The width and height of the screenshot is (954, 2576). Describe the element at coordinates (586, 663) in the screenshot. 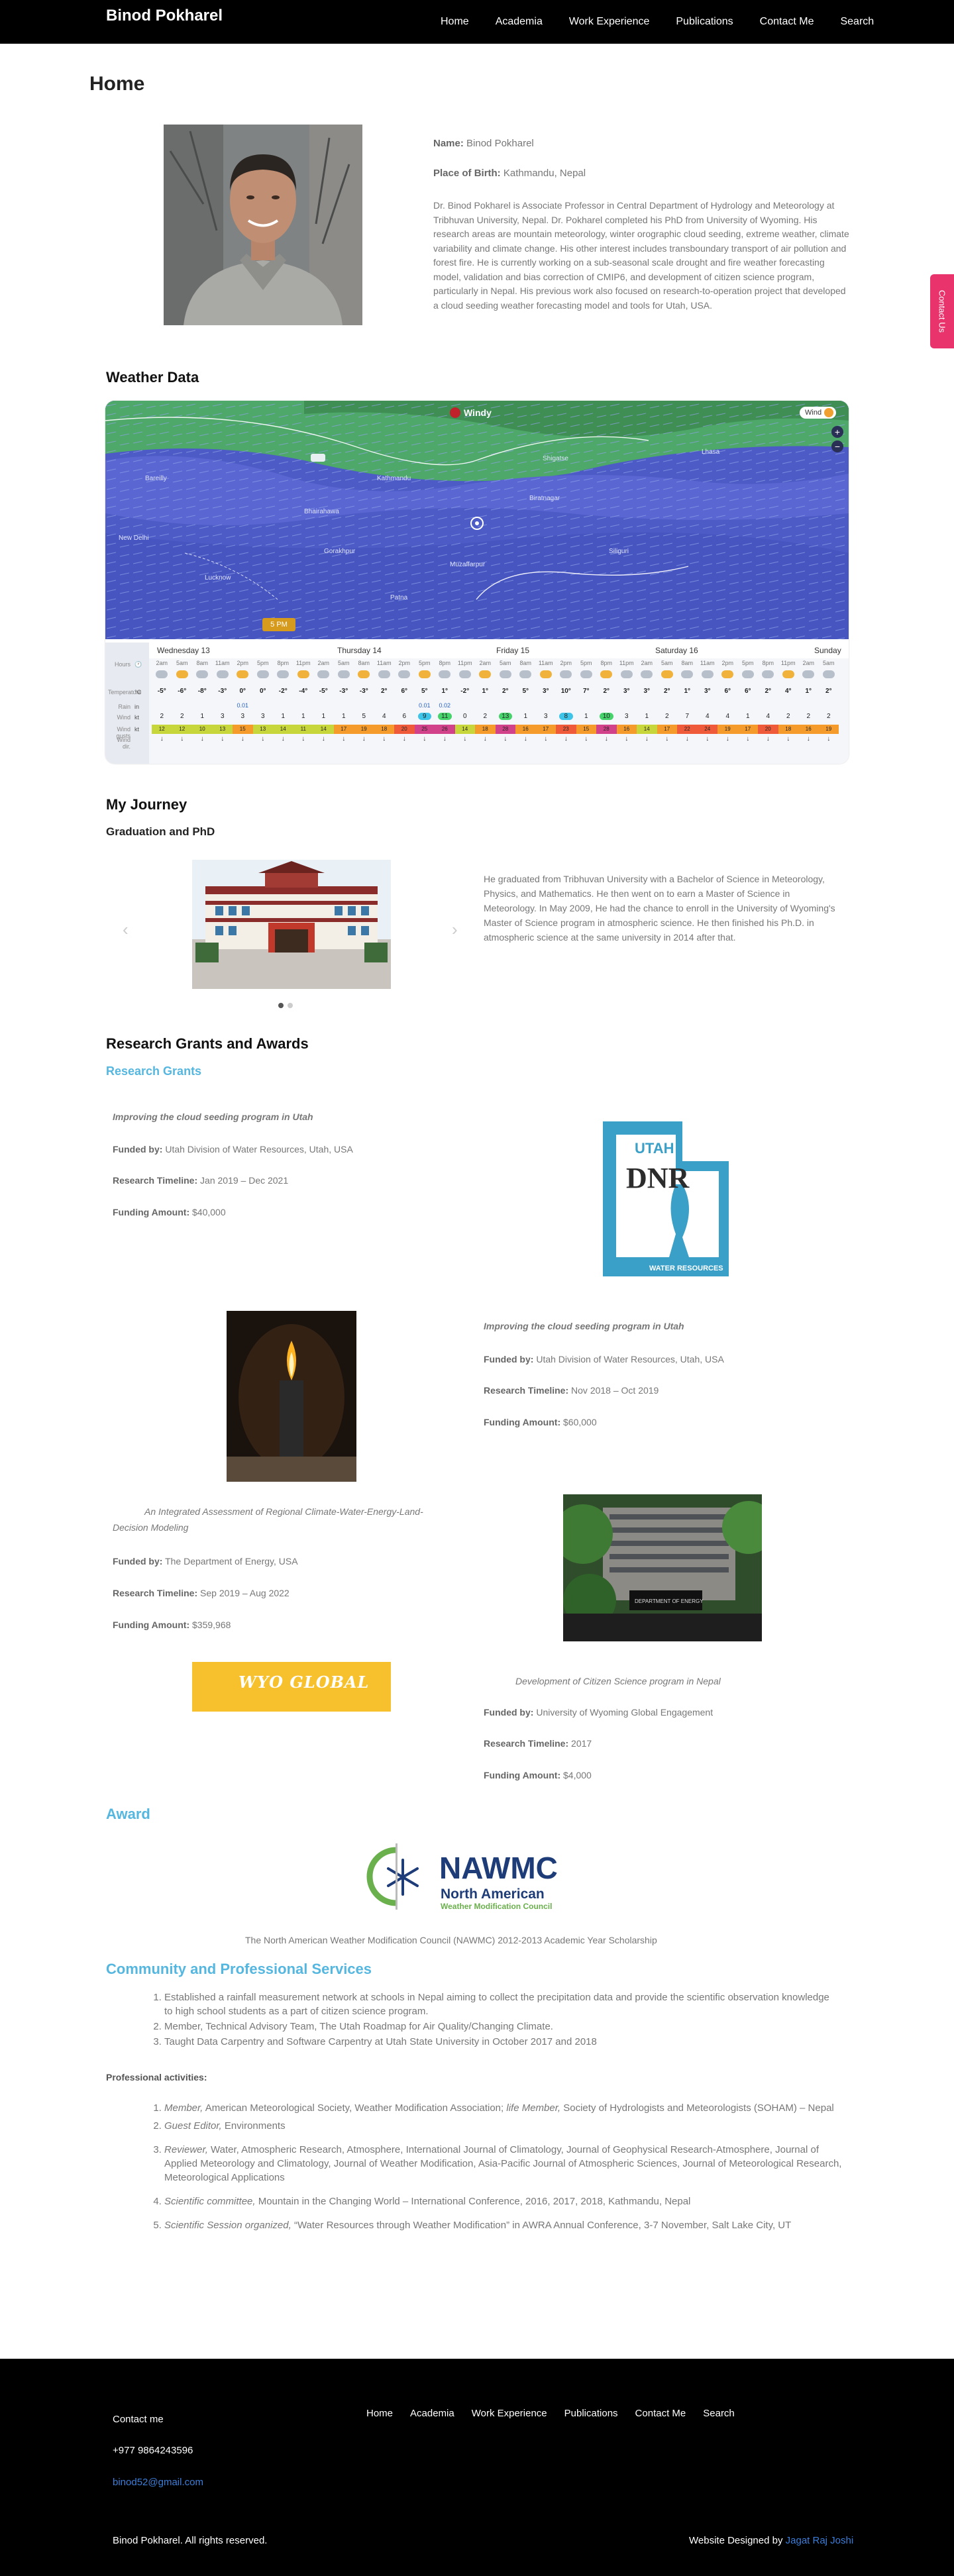

I see `hour-label: 5pm` at that location.